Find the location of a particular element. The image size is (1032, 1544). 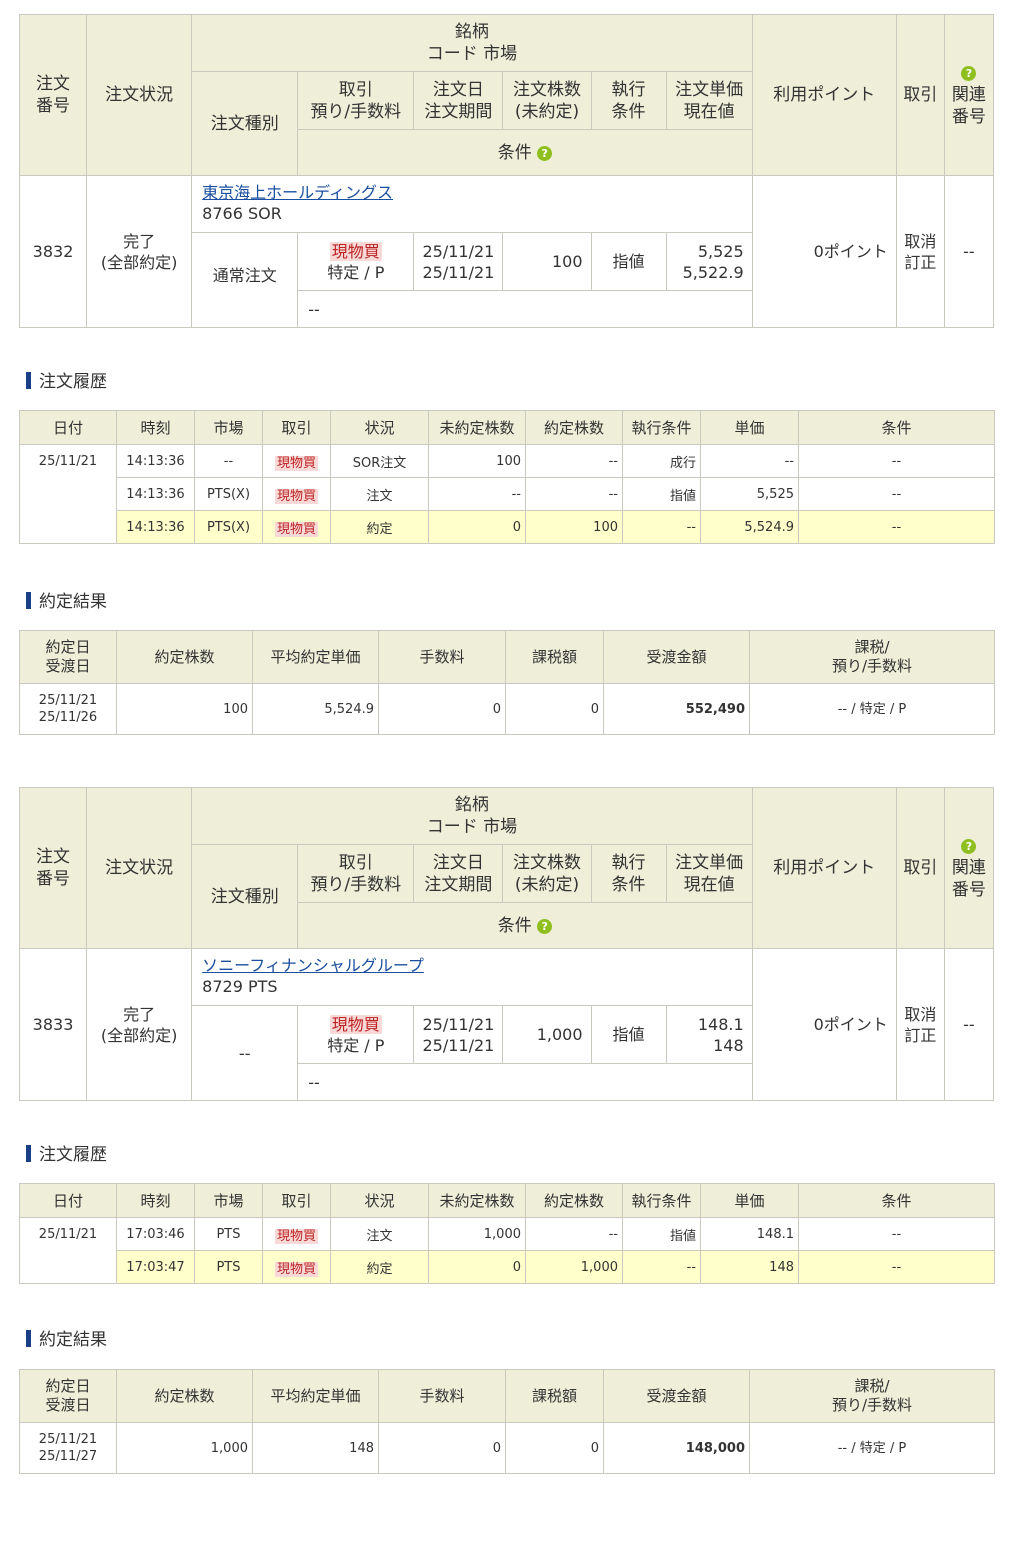

result-dates: 25/11/21 25/11/26 is located at coordinates (68, 709).